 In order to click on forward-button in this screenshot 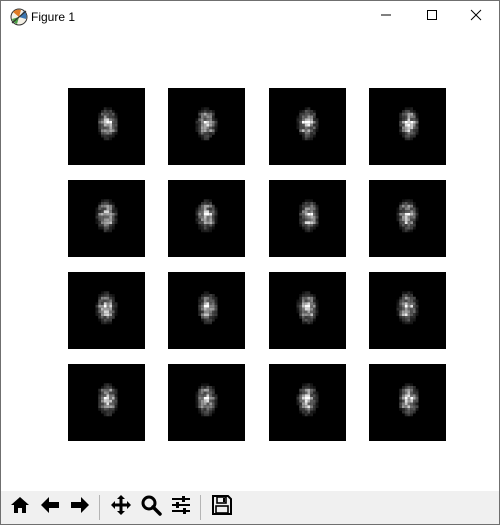, I will do `click(79, 507)`.